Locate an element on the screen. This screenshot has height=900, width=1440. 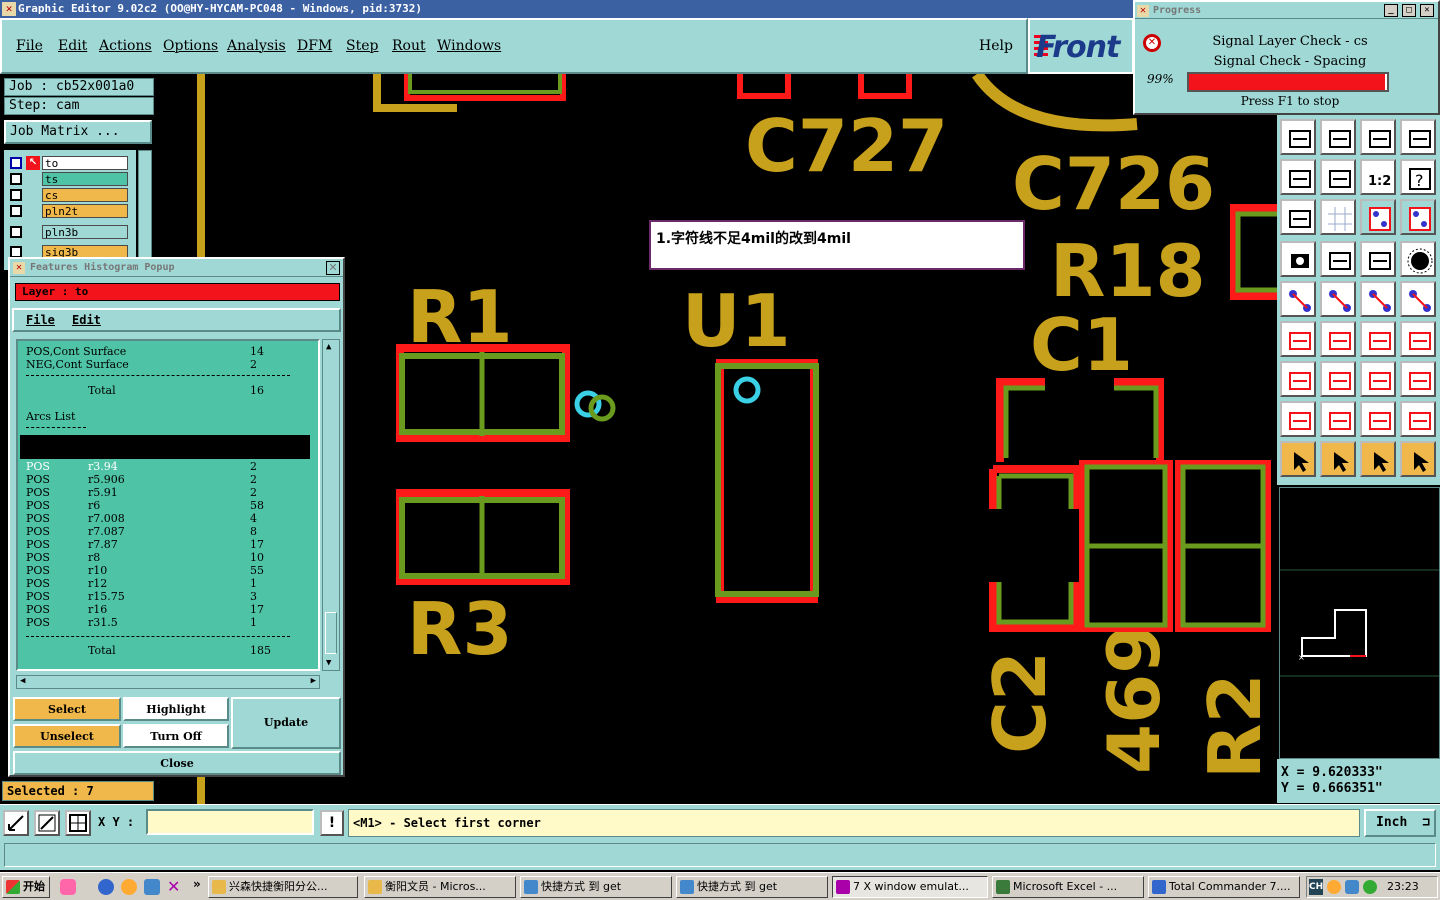
menu-analysis: Analysis is located at coordinates (256, 46).